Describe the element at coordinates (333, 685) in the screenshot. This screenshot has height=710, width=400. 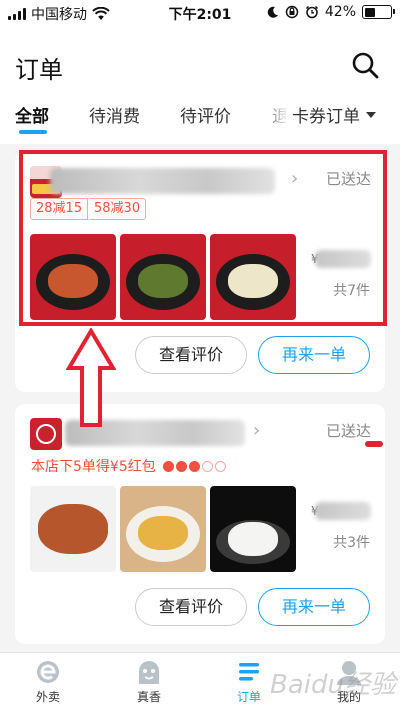
I see `watermark: Baidu经验` at that location.